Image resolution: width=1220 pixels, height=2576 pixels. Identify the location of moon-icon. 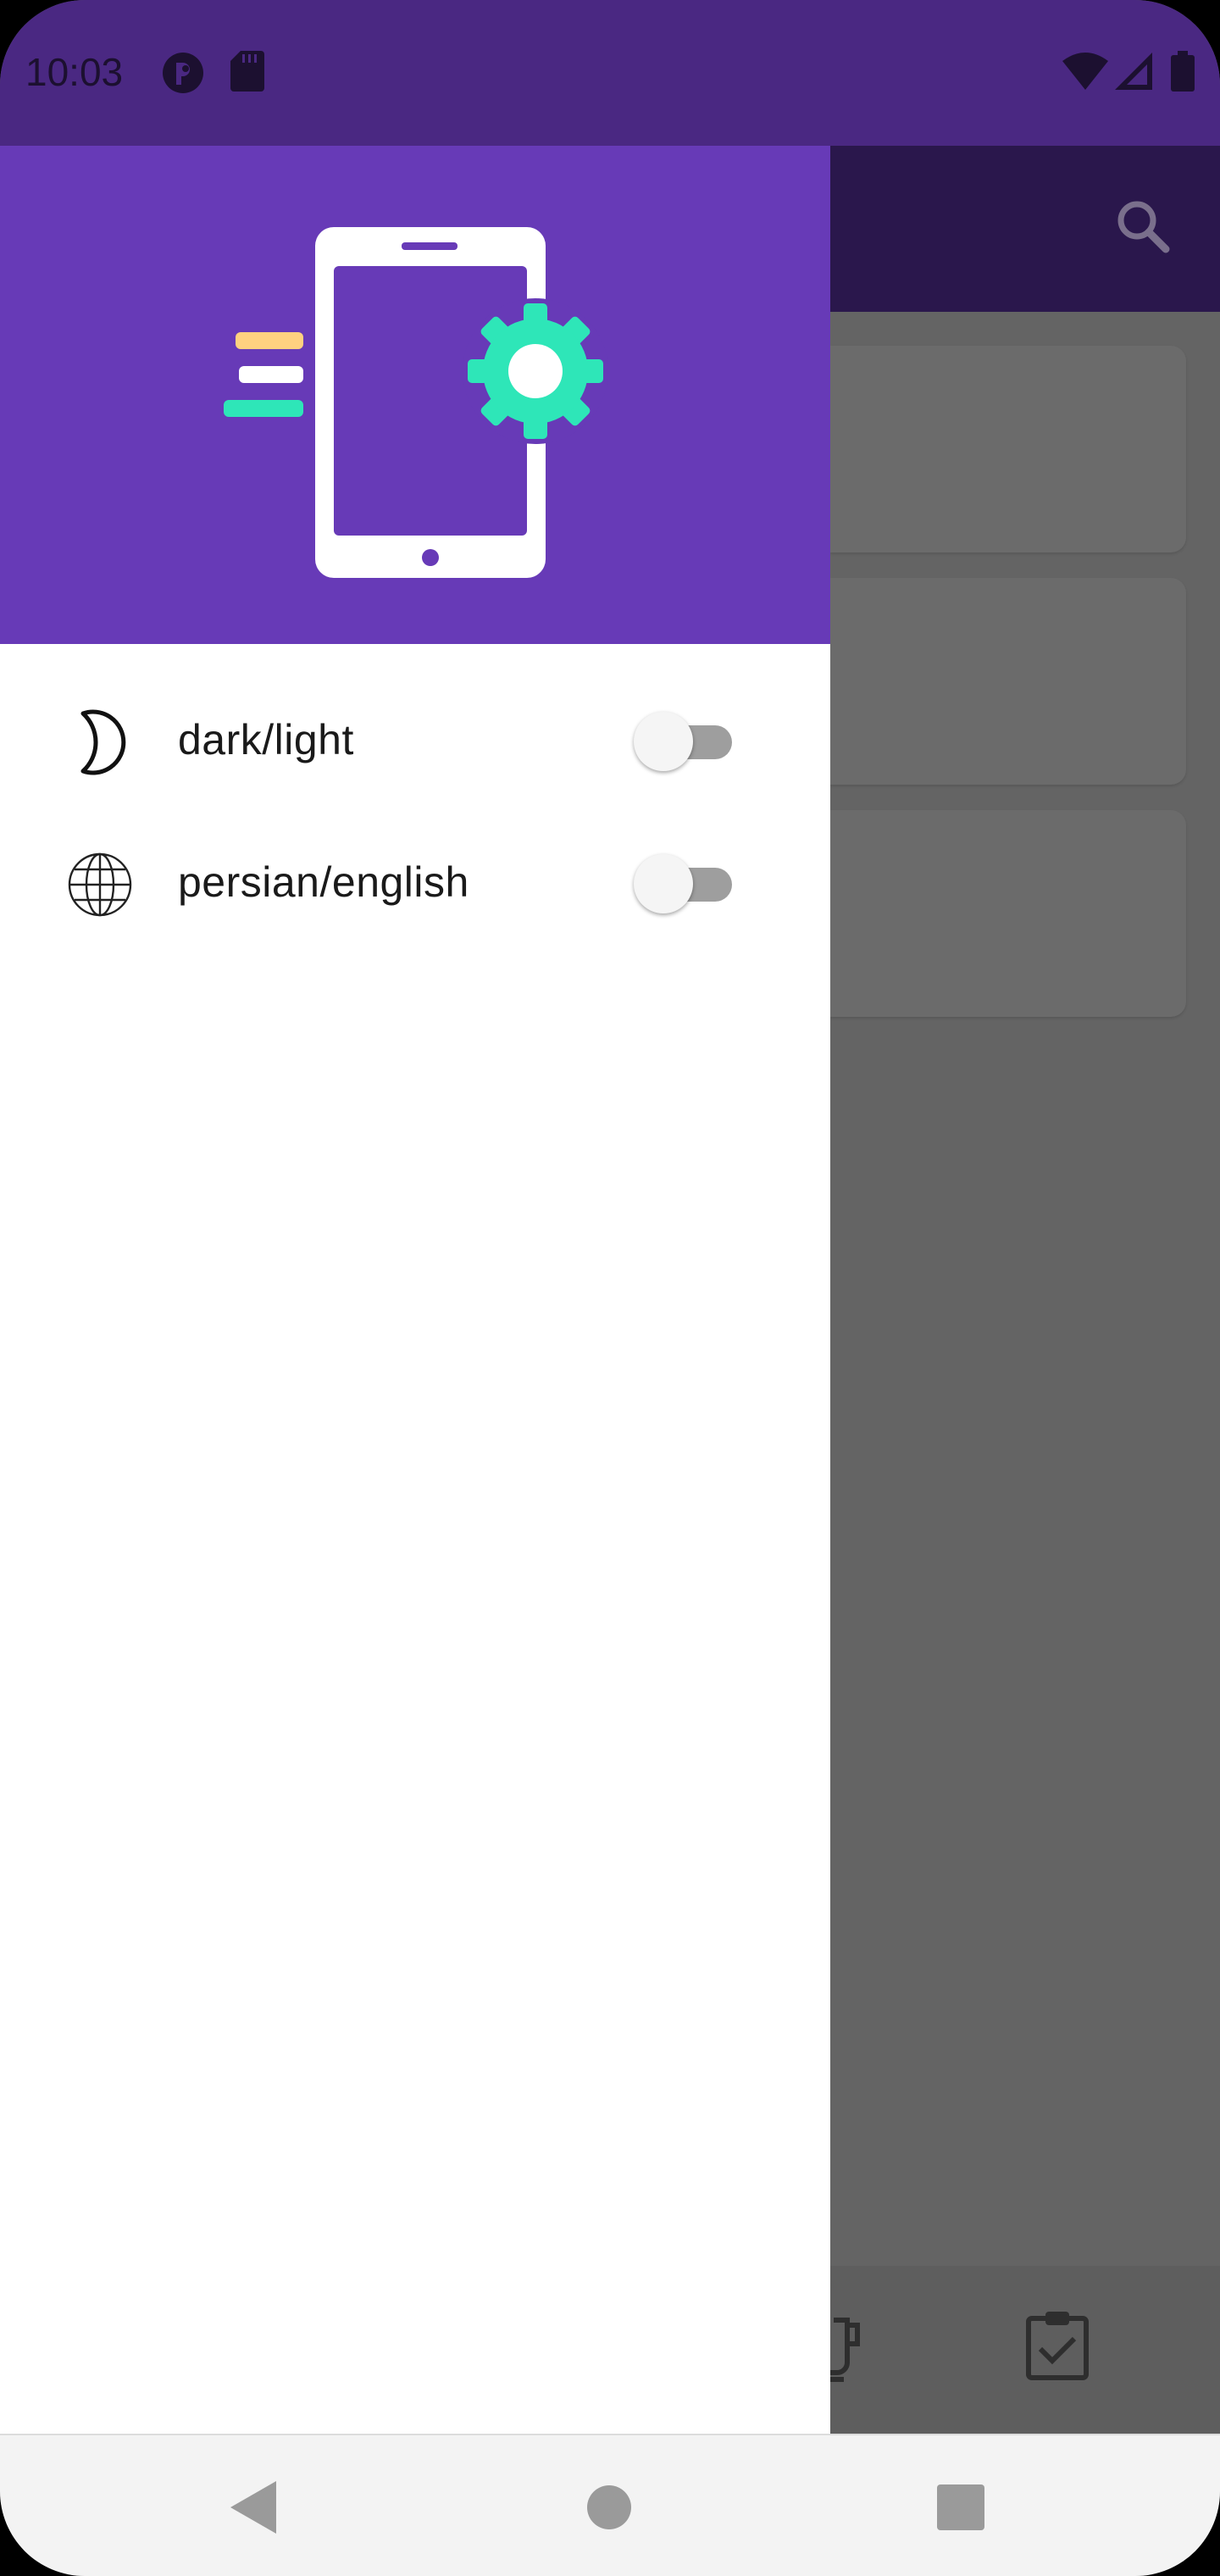
(100, 742).